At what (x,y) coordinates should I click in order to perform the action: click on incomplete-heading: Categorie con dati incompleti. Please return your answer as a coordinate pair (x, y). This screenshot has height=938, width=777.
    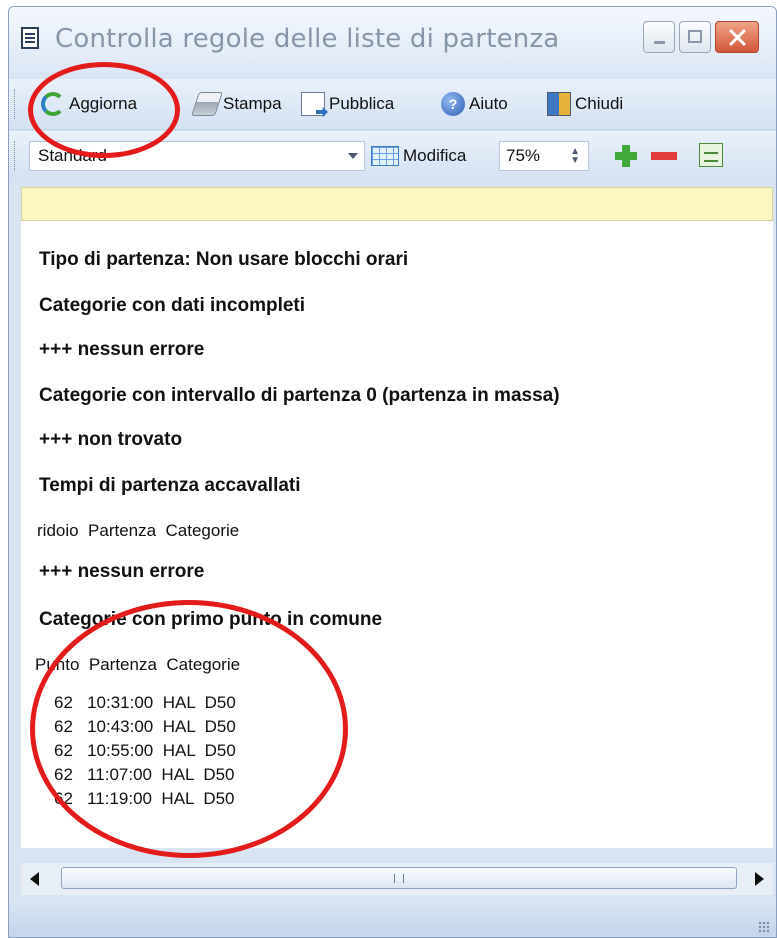
    Looking at the image, I should click on (172, 305).